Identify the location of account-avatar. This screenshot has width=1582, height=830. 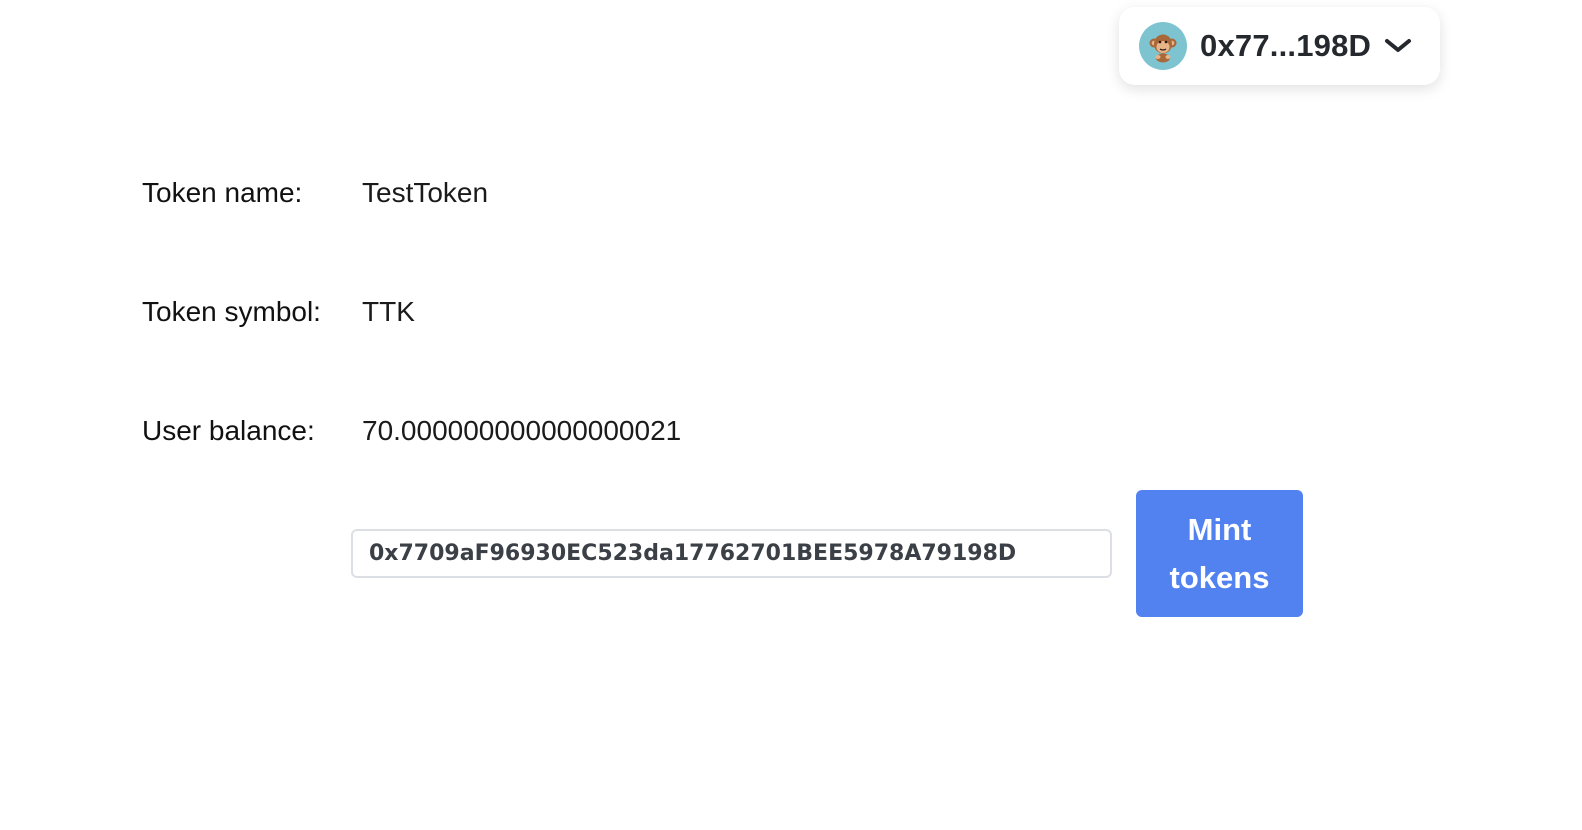
(1163, 46).